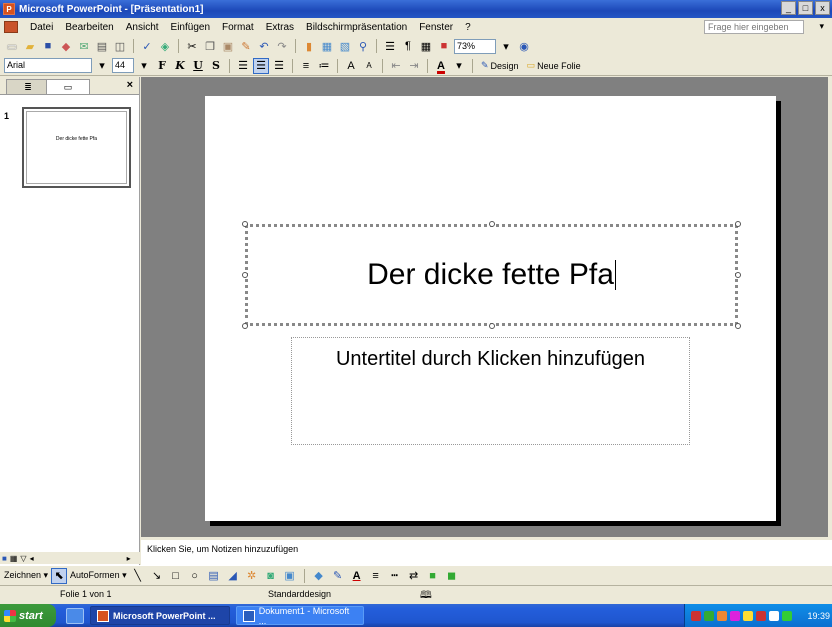  Describe the element at coordinates (98, 575) in the screenshot. I see `autoshapes-menu: AutoFormen ▾` at that location.